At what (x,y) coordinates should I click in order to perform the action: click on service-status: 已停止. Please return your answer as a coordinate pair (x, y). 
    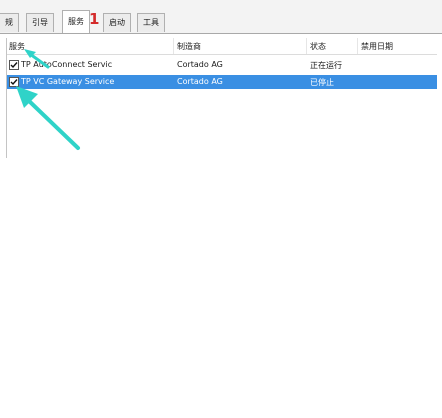
    Looking at the image, I should click on (322, 82).